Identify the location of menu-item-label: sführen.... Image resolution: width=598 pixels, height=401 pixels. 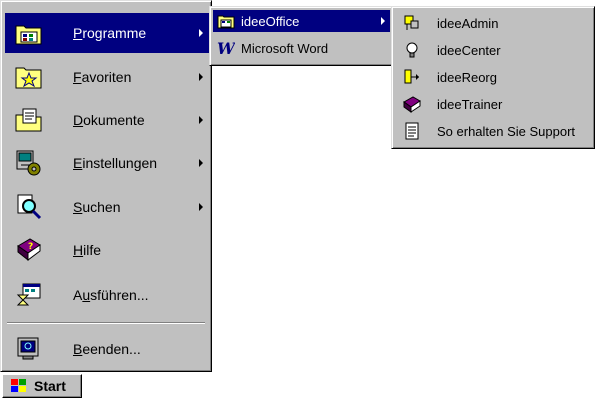
(119, 295).